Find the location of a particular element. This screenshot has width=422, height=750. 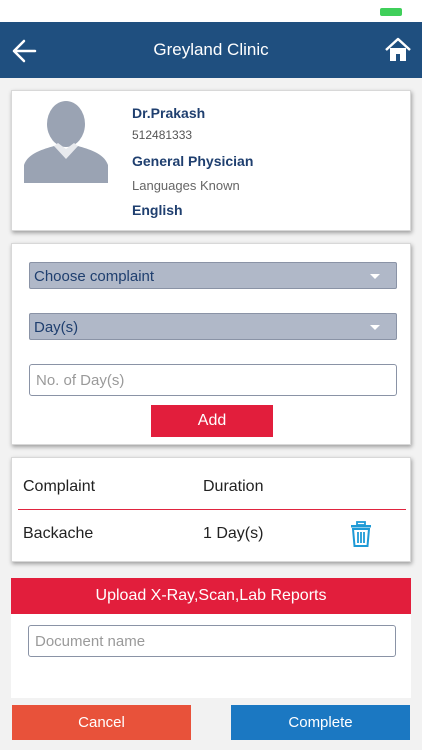

table-divider is located at coordinates (212, 509).